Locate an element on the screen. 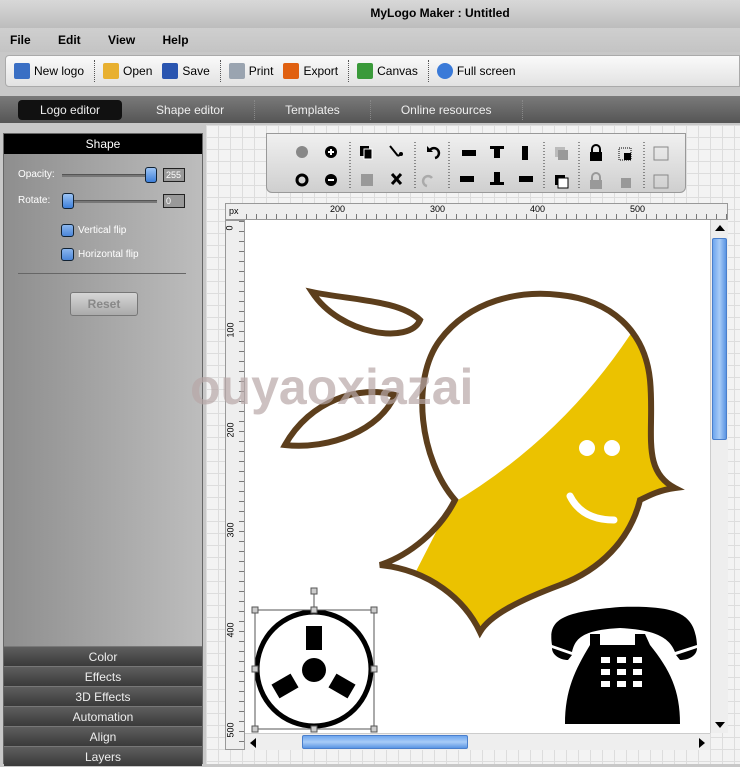 This screenshot has width=740, height=767. leaf-shape is located at coordinates (364, 312).